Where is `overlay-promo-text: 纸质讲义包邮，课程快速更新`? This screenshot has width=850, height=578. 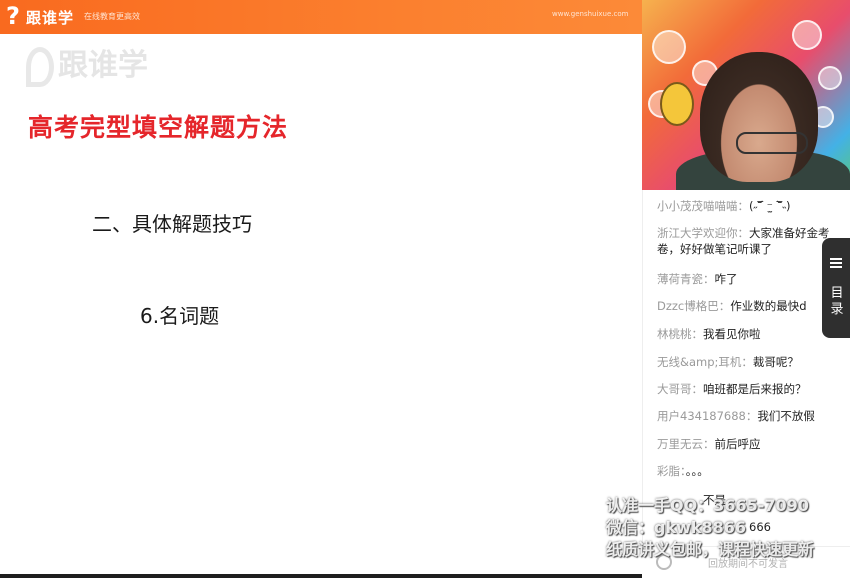 overlay-promo-text: 纸质讲义包邮，课程快速更新 is located at coordinates (710, 549).